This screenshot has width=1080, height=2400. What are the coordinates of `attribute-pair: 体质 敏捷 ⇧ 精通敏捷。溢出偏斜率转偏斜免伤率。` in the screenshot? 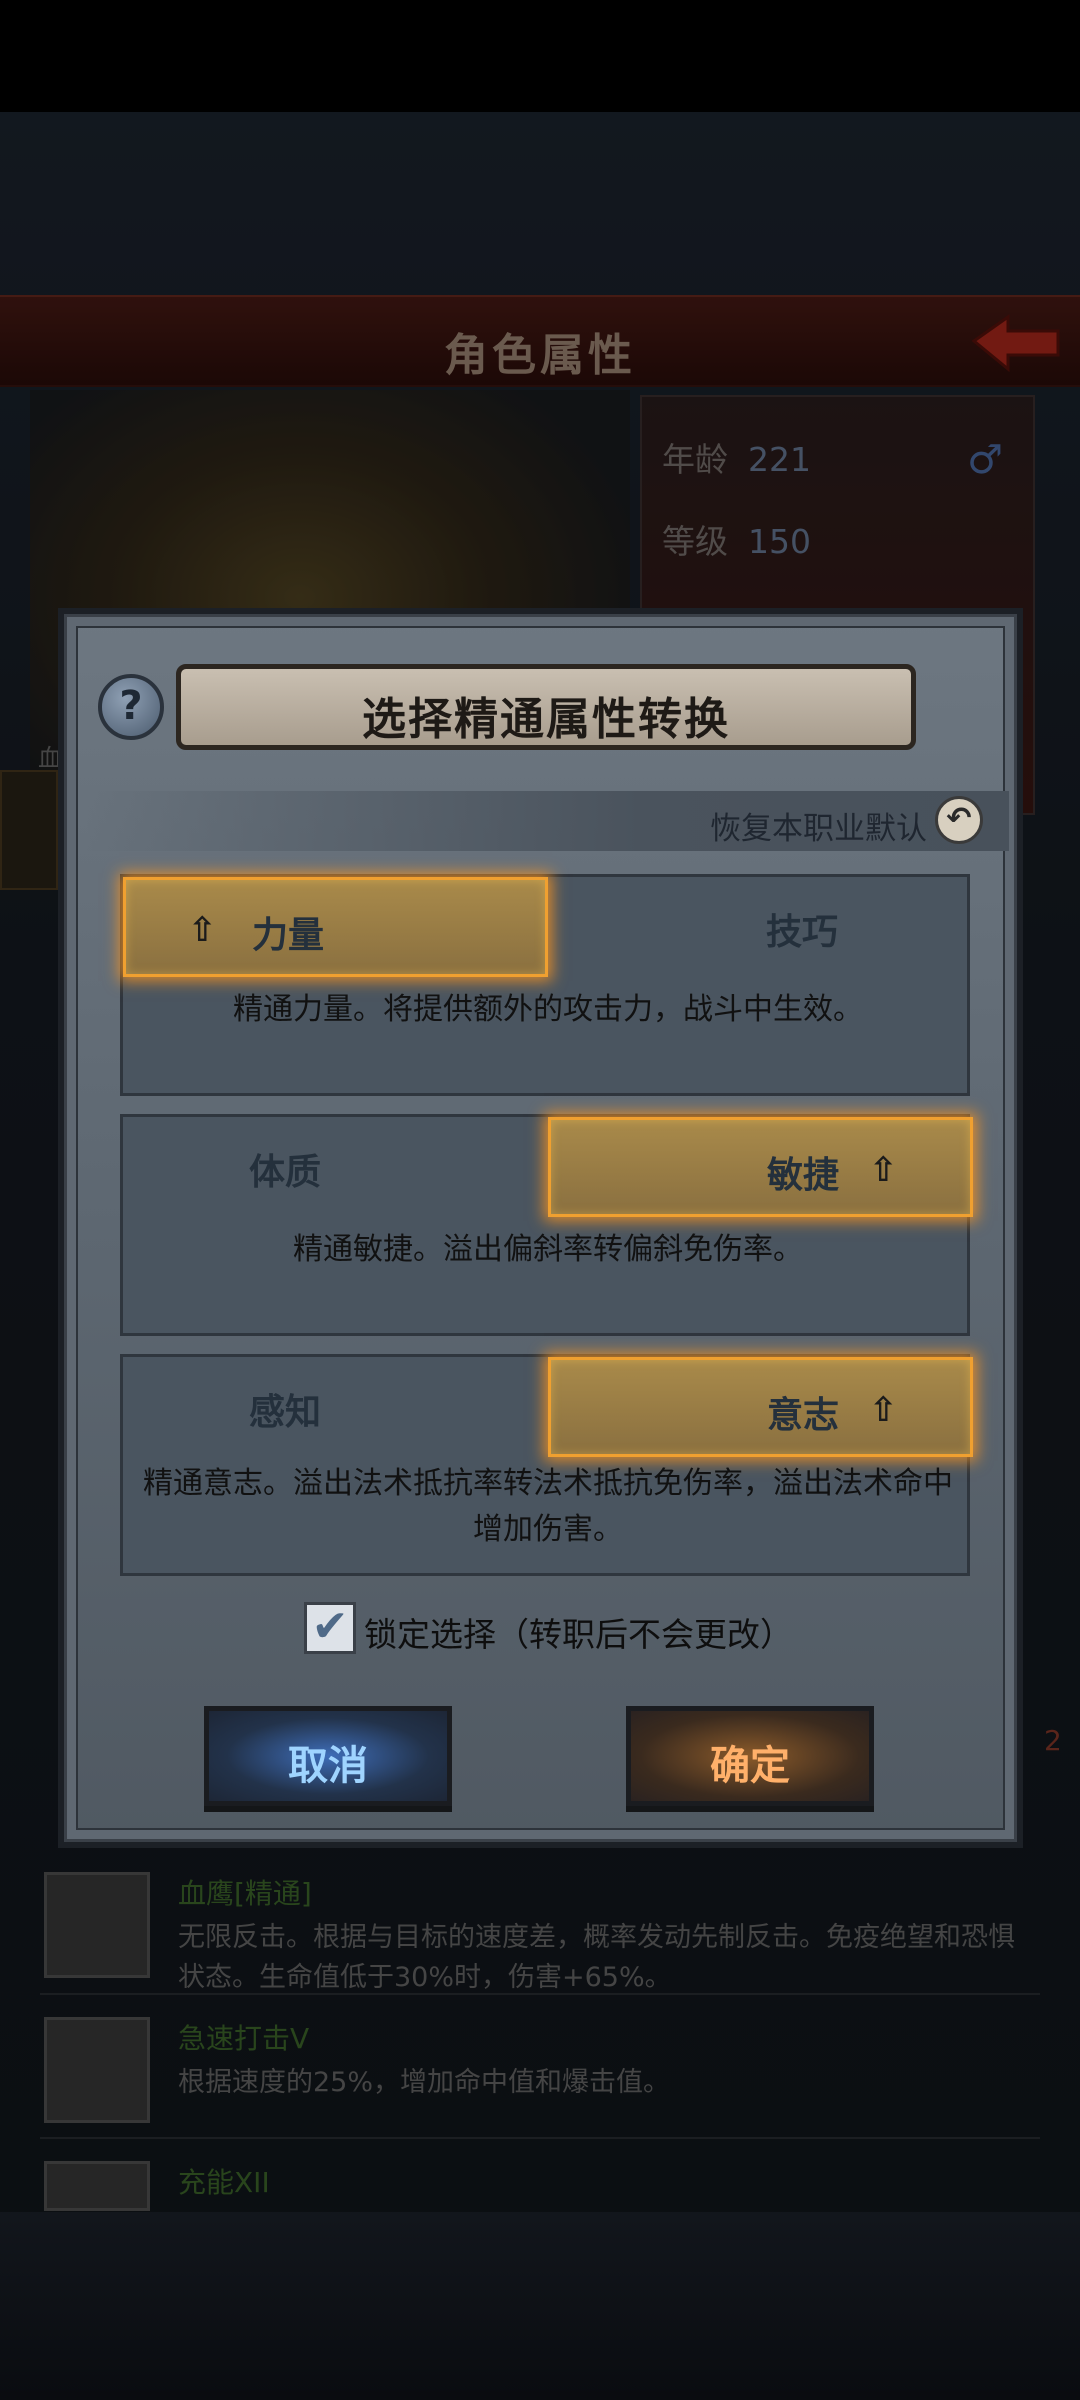 It's located at (546, 1225).